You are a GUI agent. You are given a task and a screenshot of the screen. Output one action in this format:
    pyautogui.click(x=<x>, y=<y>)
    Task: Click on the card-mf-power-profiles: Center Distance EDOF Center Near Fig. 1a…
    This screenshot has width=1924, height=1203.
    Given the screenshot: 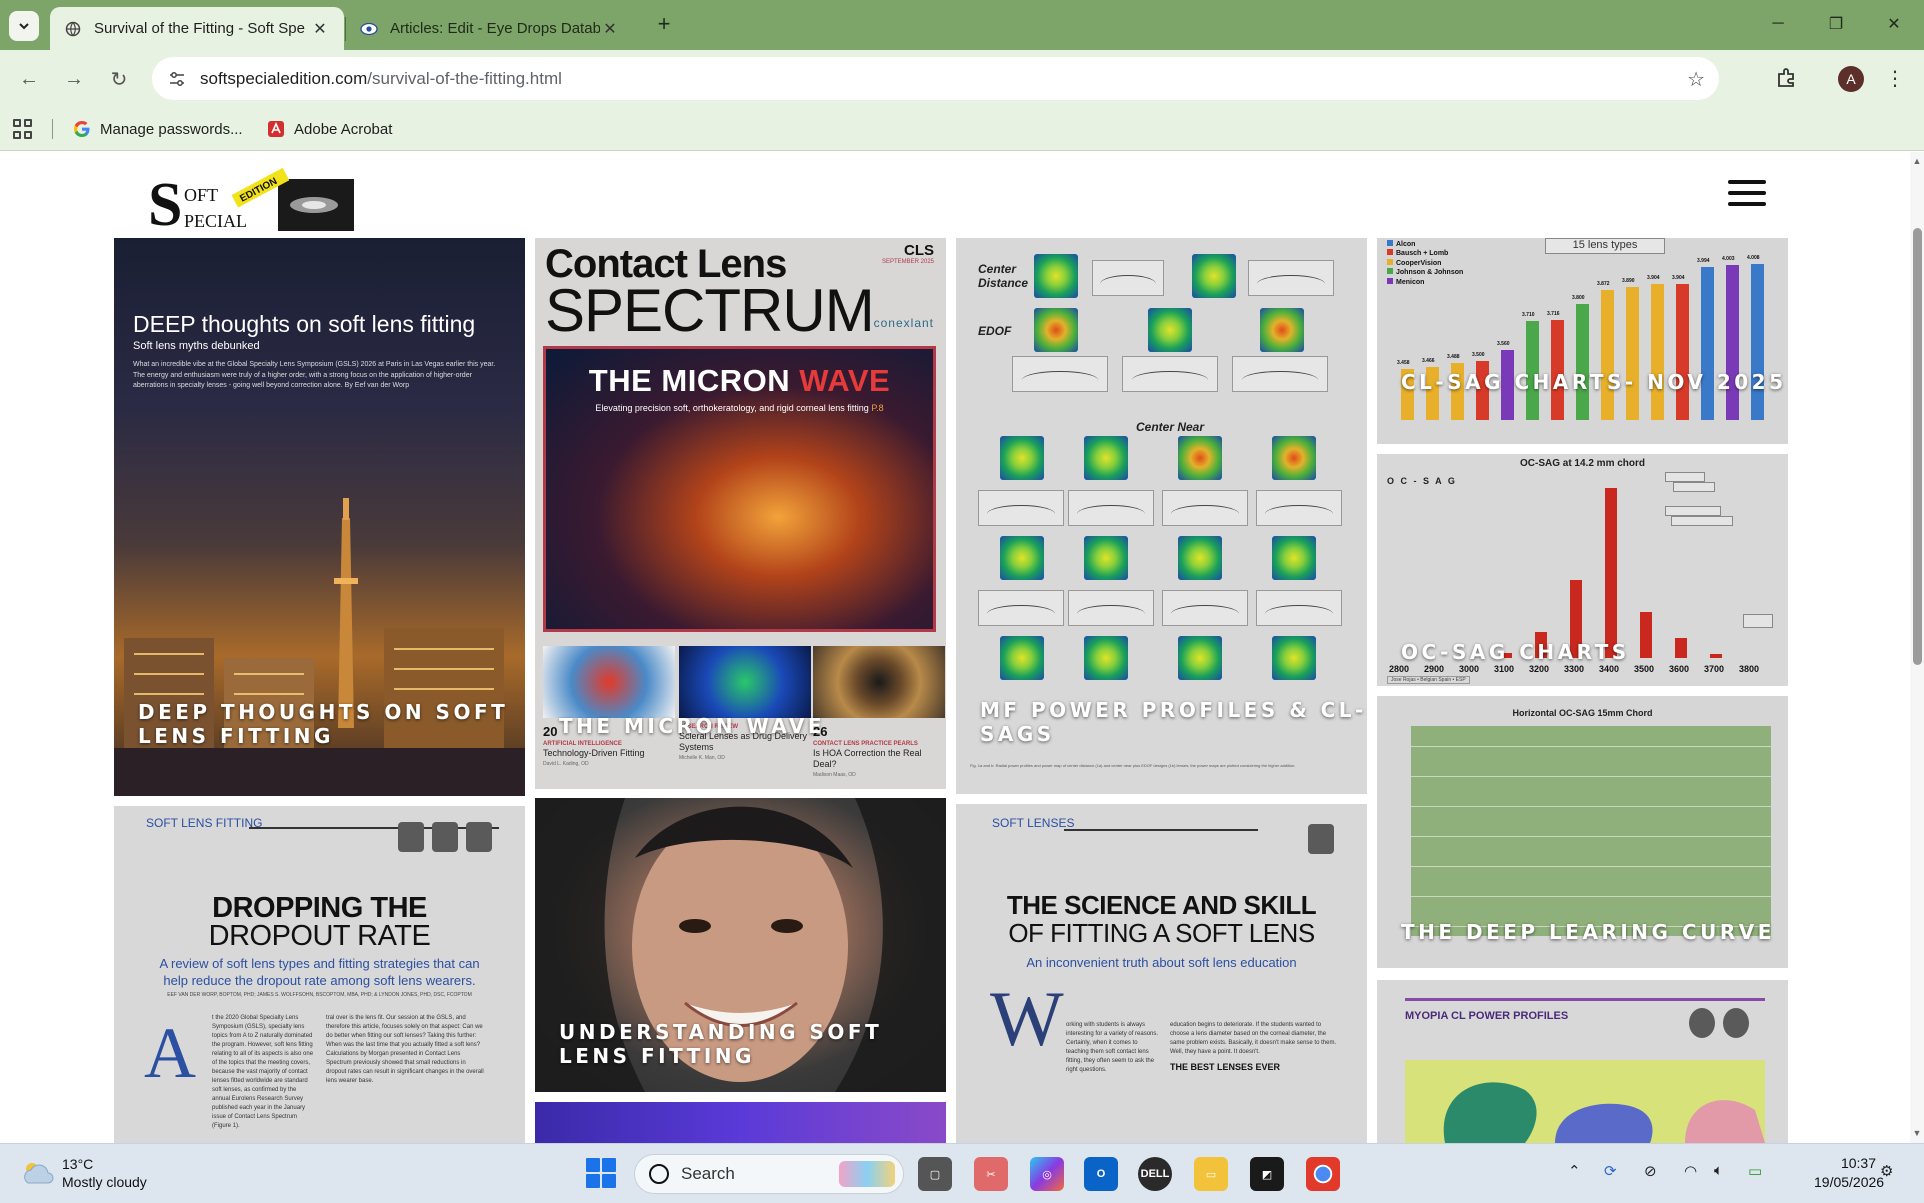 What is the action you would take?
    pyautogui.click(x=1161, y=516)
    